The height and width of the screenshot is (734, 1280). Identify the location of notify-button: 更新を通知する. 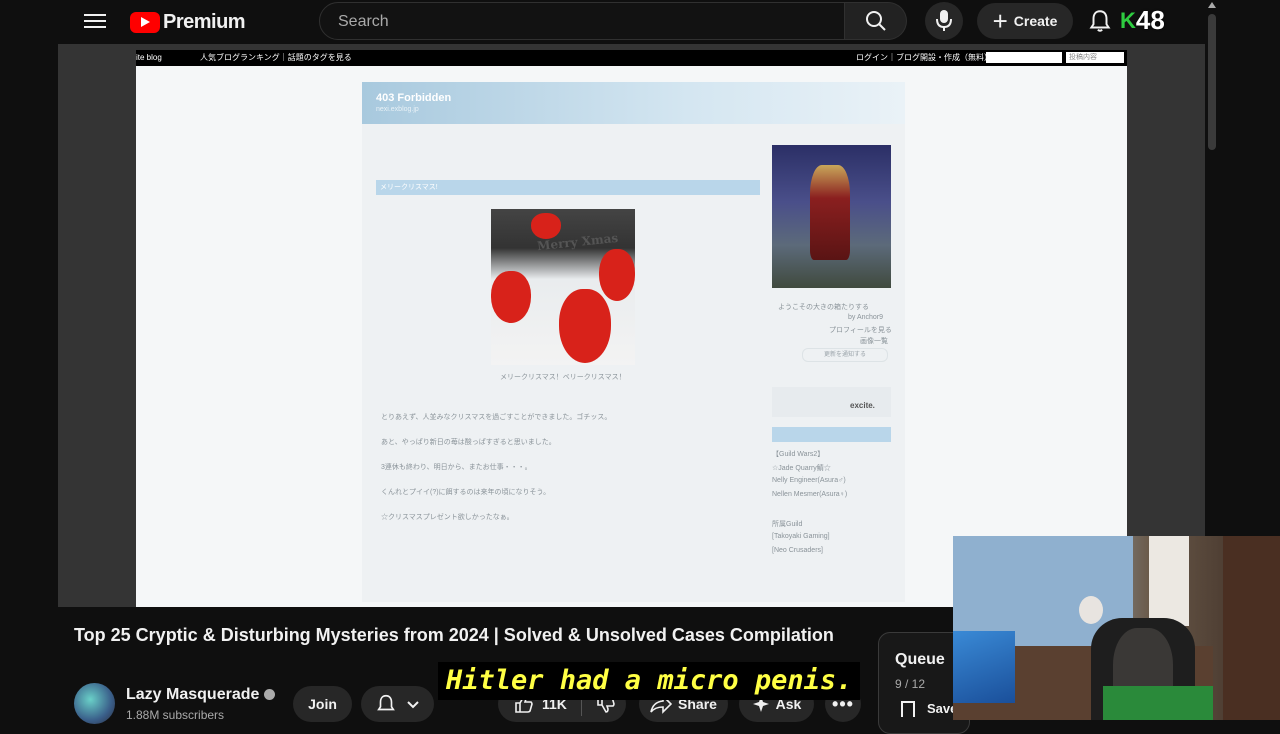
(845, 355).